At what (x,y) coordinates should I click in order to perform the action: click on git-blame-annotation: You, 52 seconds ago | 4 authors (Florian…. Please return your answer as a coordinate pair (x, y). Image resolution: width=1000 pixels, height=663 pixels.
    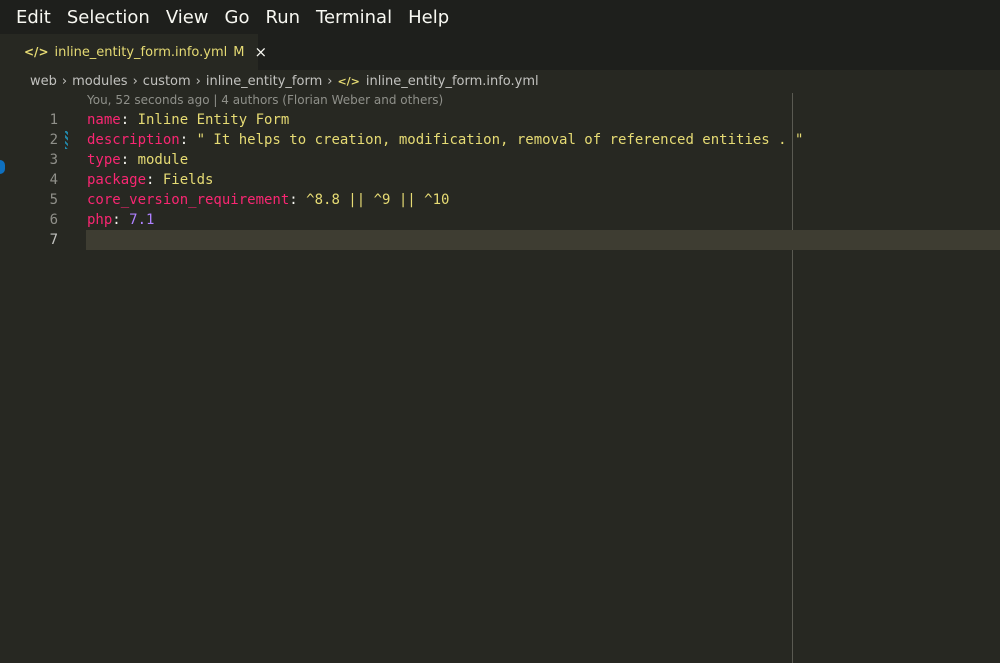
    Looking at the image, I should click on (265, 100).